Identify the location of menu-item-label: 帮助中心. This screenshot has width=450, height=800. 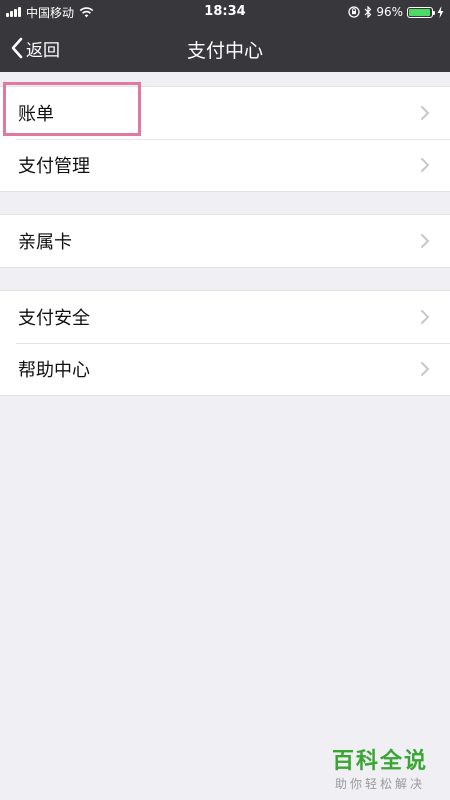
(54, 370).